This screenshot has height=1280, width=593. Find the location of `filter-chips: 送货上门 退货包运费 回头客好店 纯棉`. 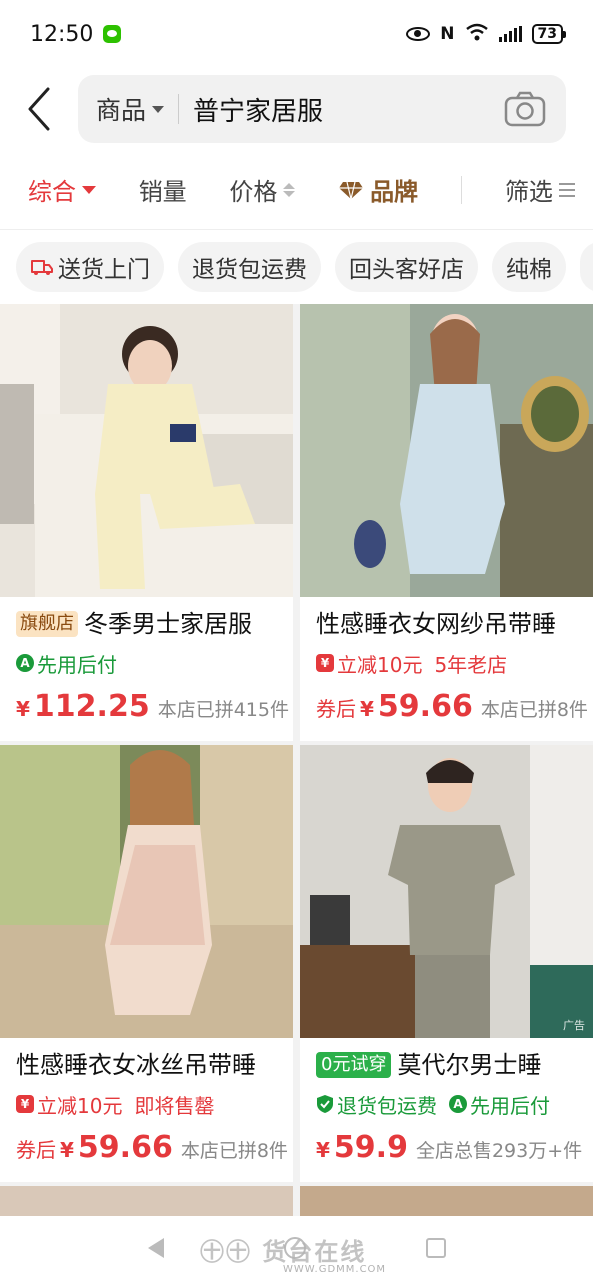

filter-chips: 送货上门 退货包运费 回头客好店 纯棉 is located at coordinates (296, 267).